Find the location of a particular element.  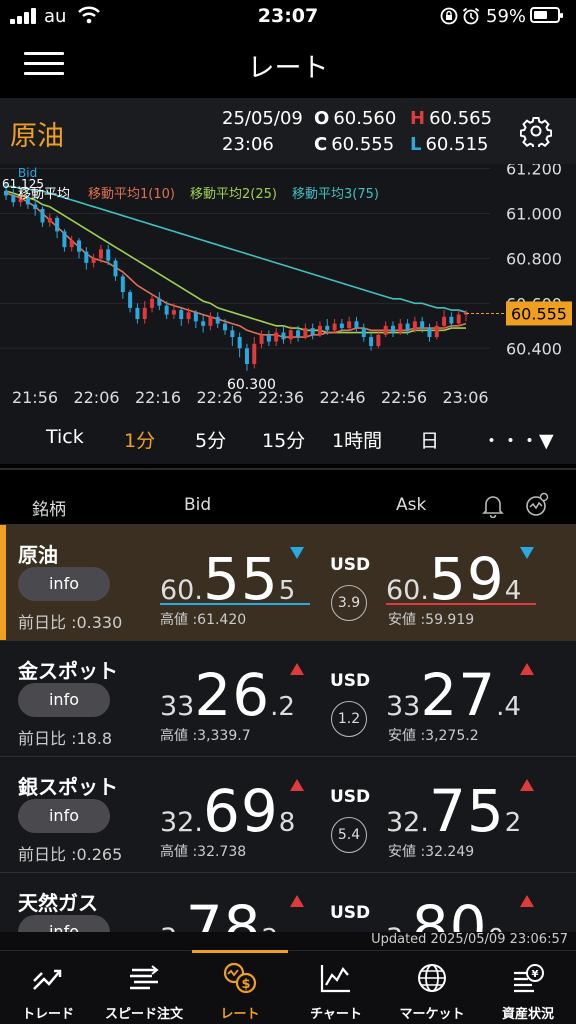

divider is located at coordinates (288, 469).